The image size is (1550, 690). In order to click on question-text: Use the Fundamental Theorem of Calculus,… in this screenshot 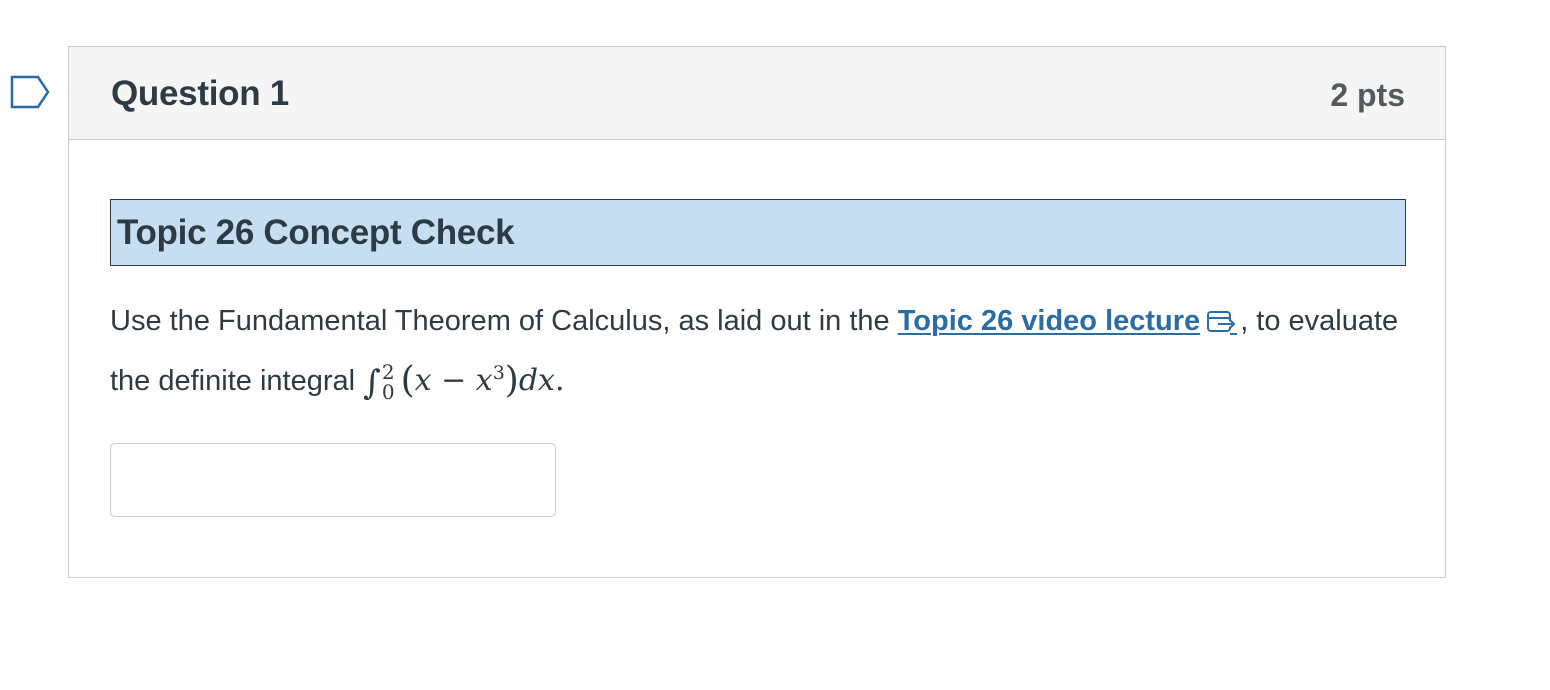, I will do `click(760, 351)`.